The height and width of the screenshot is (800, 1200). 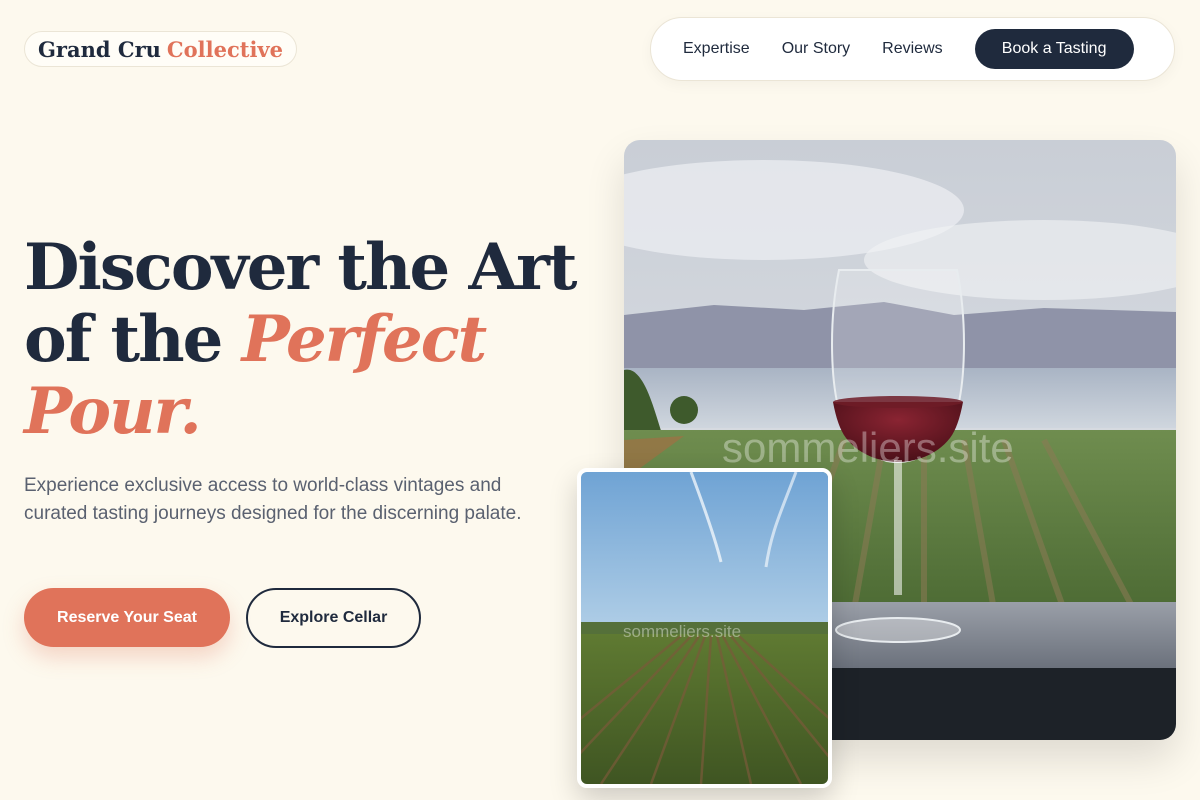 I want to click on nav-link-reviews: Reviews, so click(x=912, y=49).